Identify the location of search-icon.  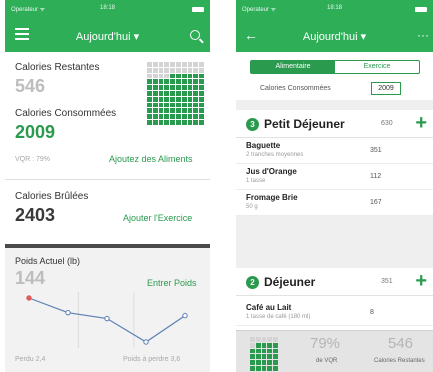
(195, 35).